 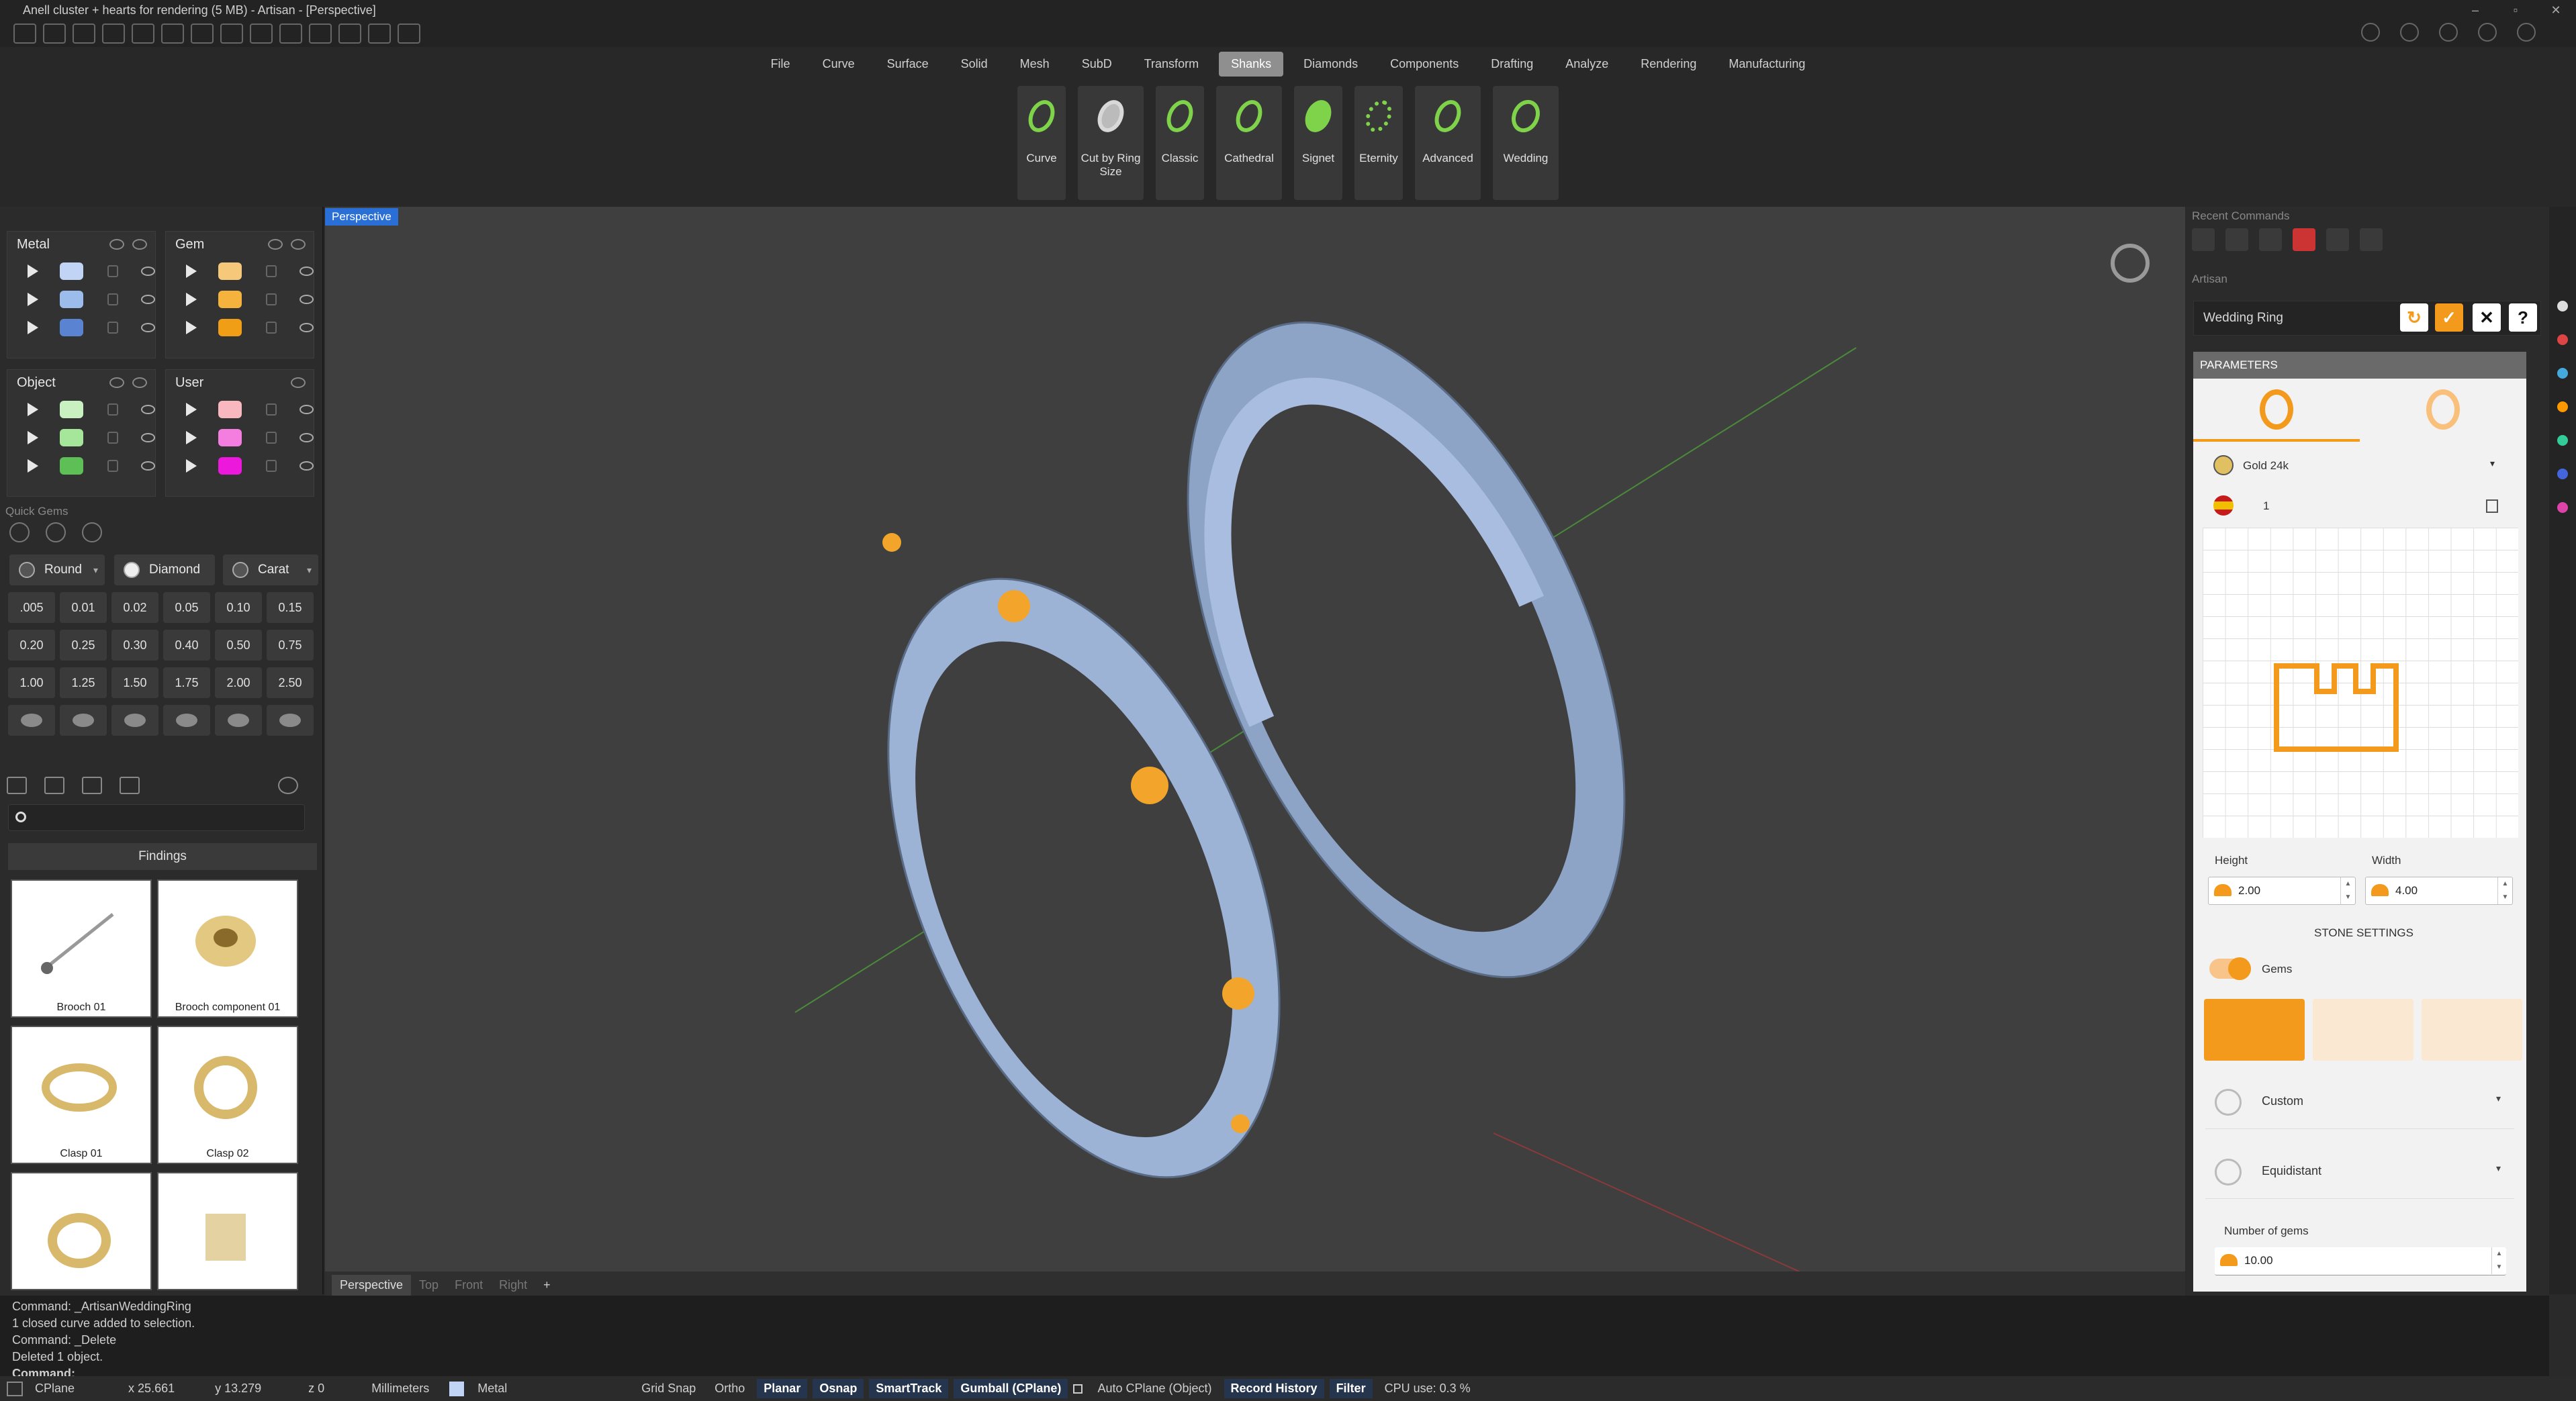 I want to click on carat-button: 0.20, so click(x=31, y=645).